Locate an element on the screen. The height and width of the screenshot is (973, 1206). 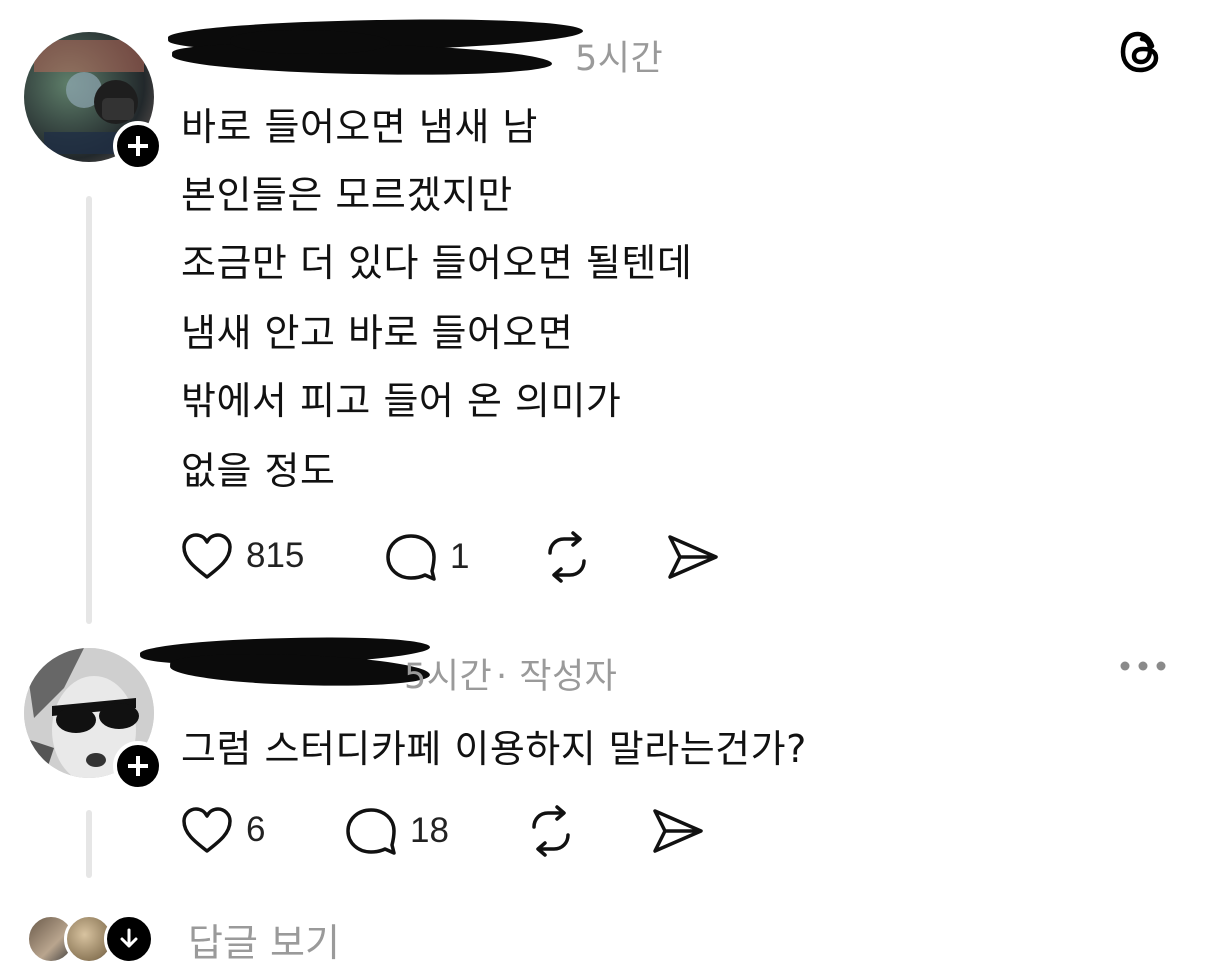
post-text-line: 본인들은 모르겠지만 is located at coordinates (347, 195).